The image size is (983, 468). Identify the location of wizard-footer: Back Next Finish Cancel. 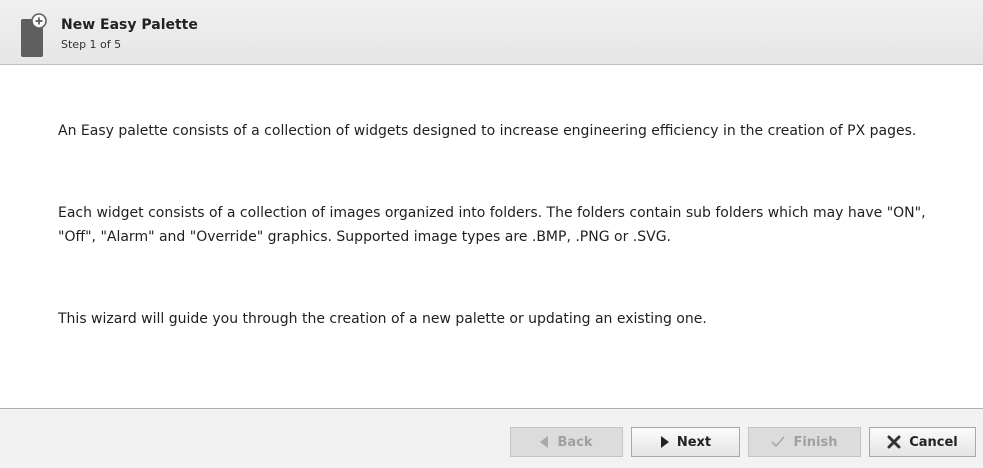
(491, 438).